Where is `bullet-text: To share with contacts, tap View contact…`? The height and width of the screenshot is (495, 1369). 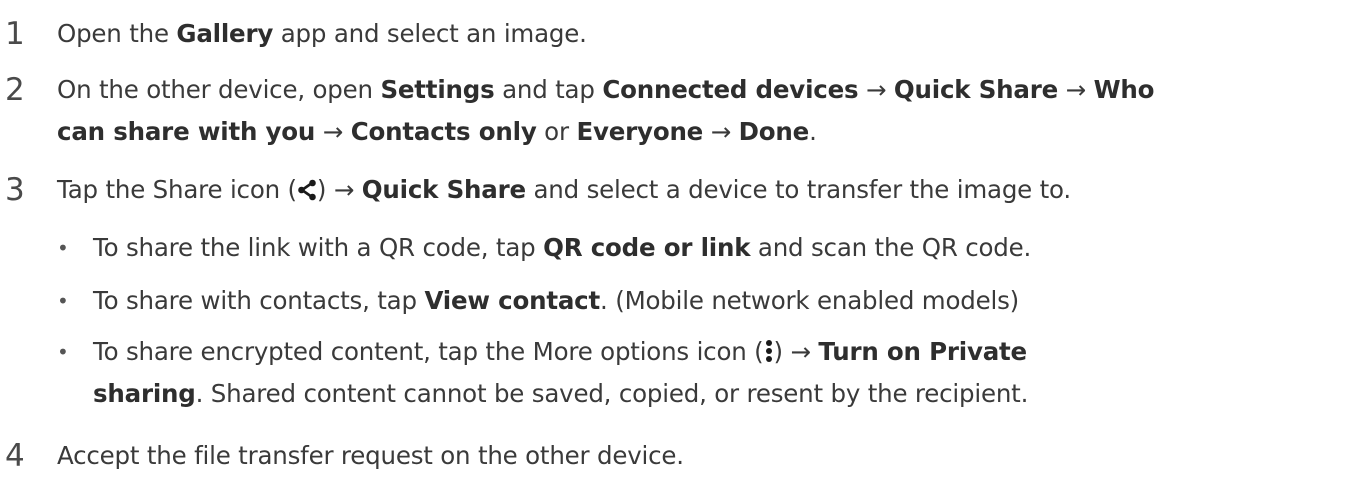
bullet-text: To share with contacts, tap View contact… is located at coordinates (556, 301).